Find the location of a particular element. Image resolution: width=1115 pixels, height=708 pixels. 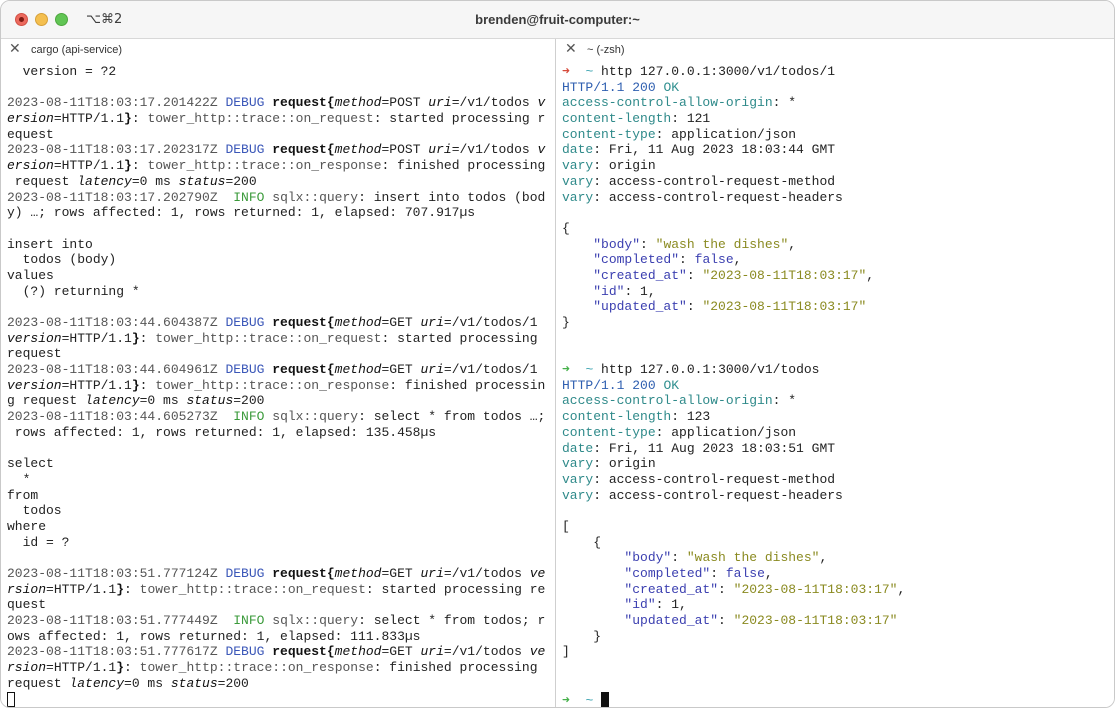

terminal-line is located at coordinates (279, 699).